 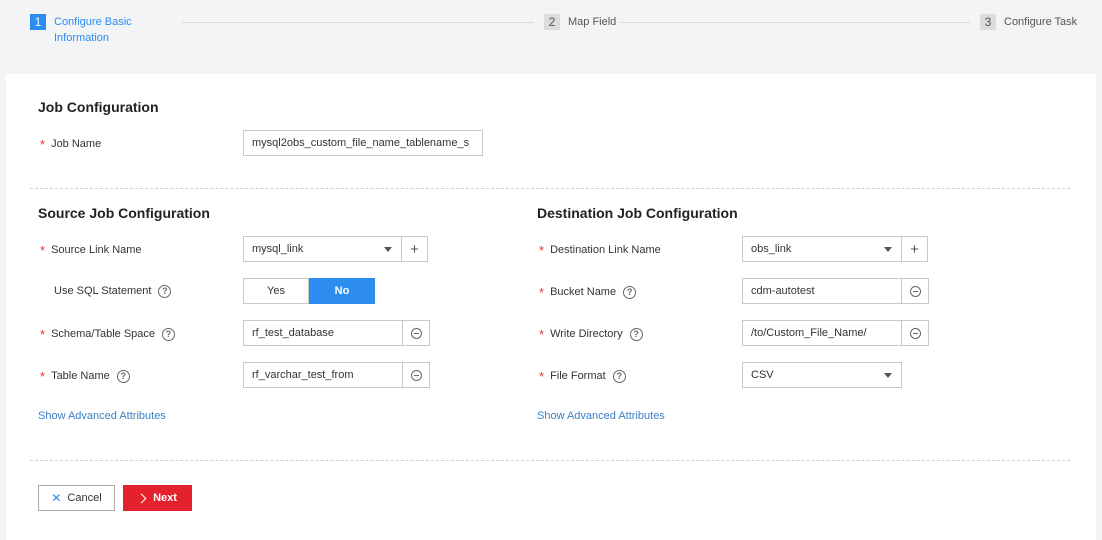 What do you see at coordinates (323, 333) in the screenshot?
I see `schema-table-space-input: rf_test_database` at bounding box center [323, 333].